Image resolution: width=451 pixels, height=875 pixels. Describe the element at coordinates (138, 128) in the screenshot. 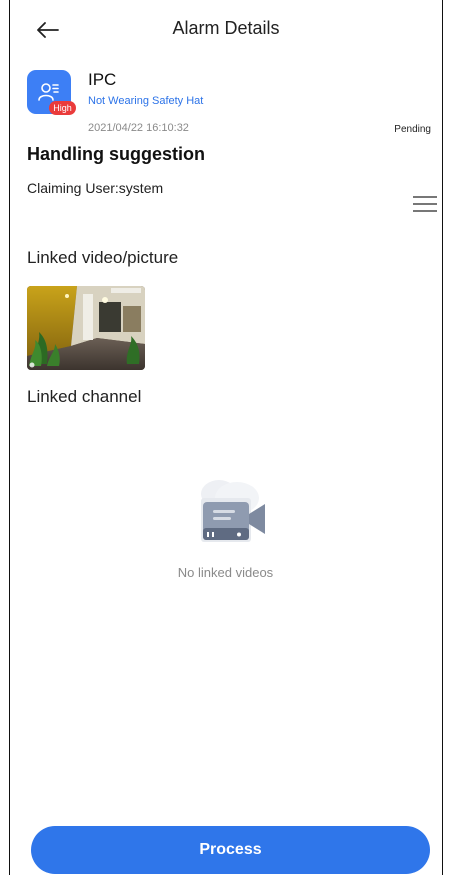

I see `alarm-timestamp: 2021/04/22 16:10:32` at that location.